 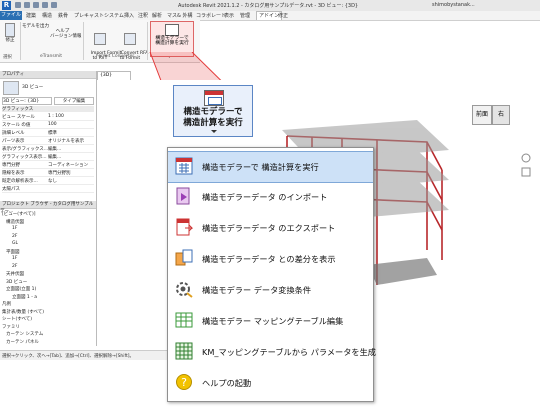 What do you see at coordinates (68, 356) in the screenshot?
I see `status-text: 選択→クリック、次へ→[Tab]、追加→[Ctrl]、選択解除→[Shift]。` at bounding box center [68, 356].